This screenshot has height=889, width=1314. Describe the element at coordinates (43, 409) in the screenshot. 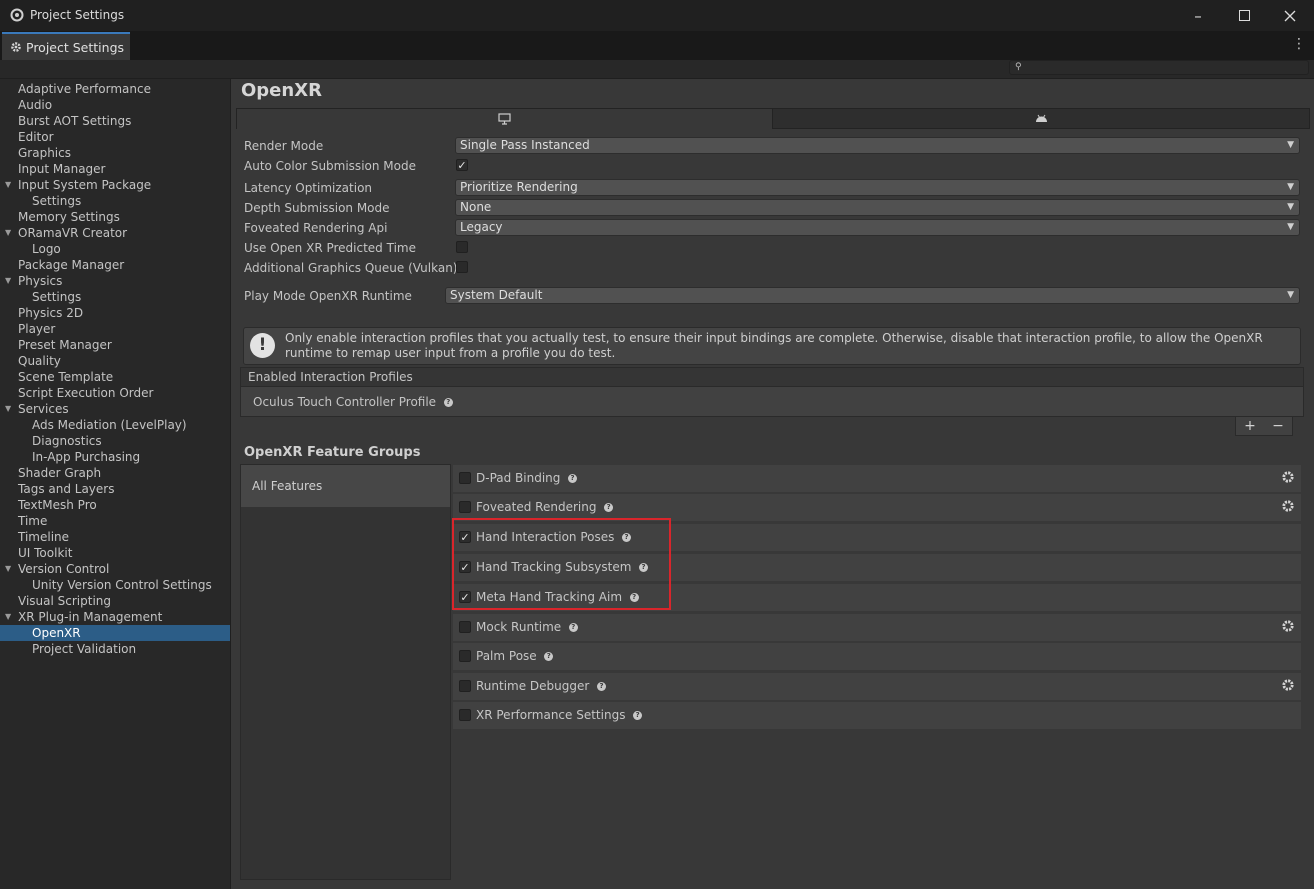

I see `sidebar-item-services: Services` at that location.